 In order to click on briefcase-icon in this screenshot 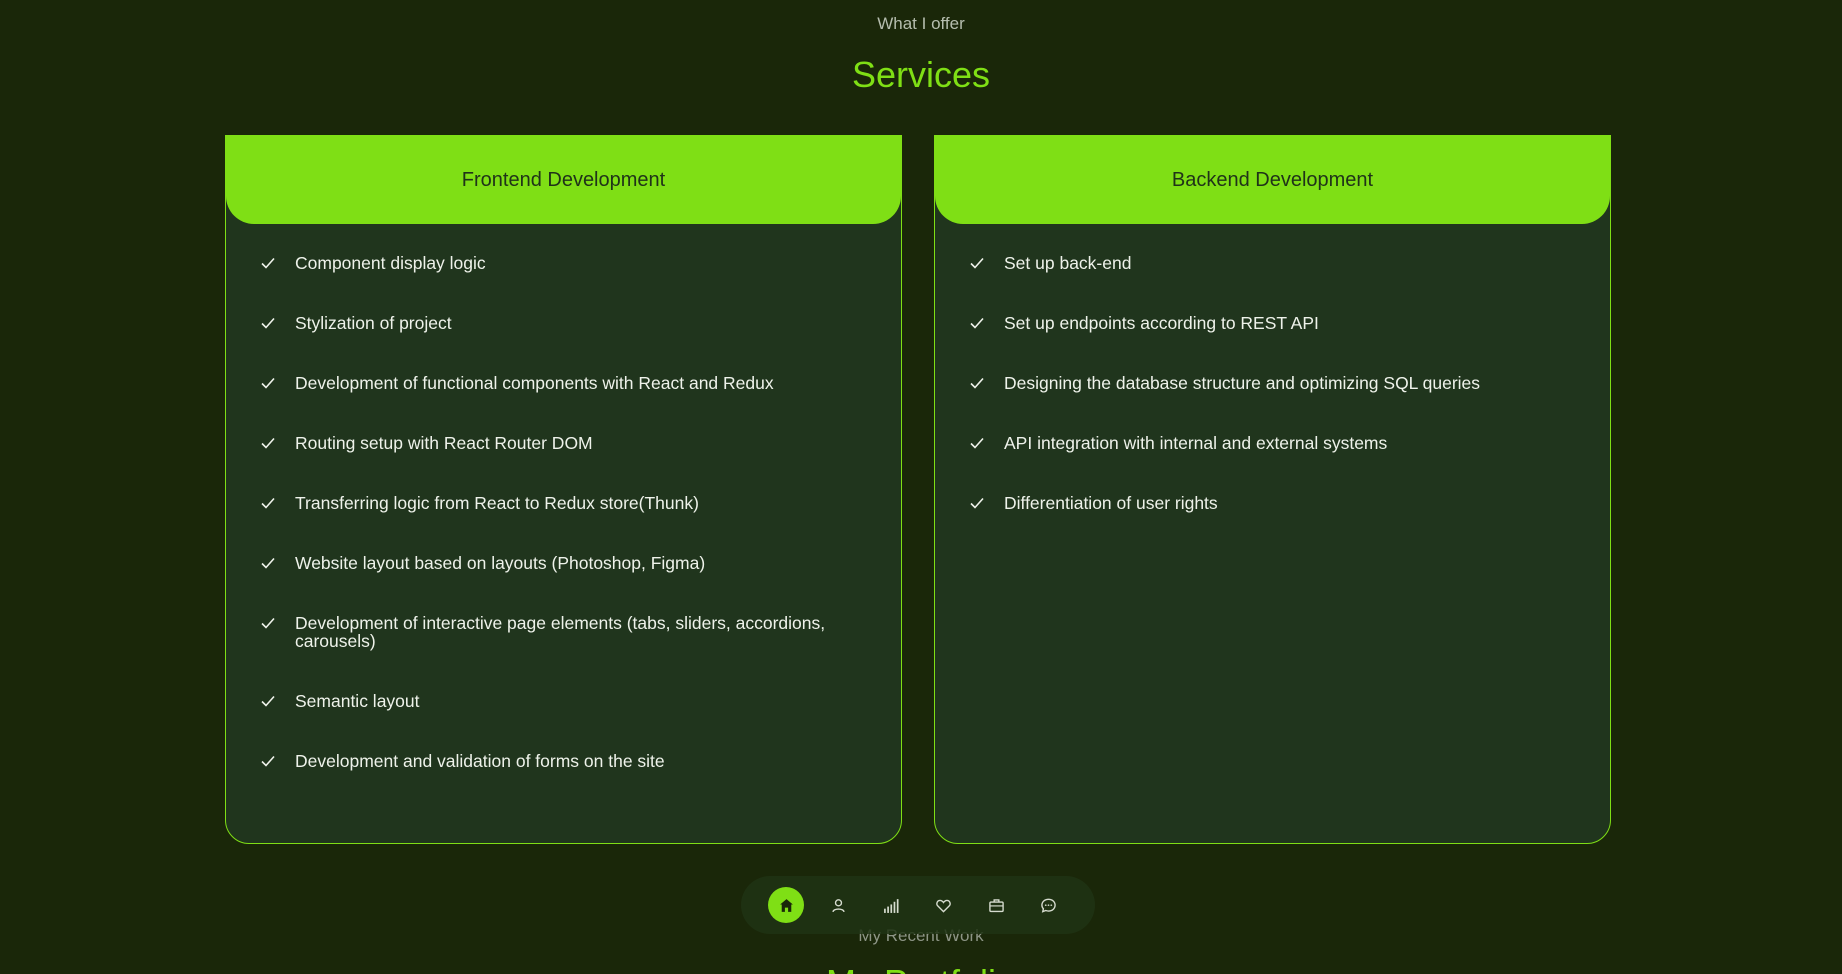, I will do `click(996, 905)`.